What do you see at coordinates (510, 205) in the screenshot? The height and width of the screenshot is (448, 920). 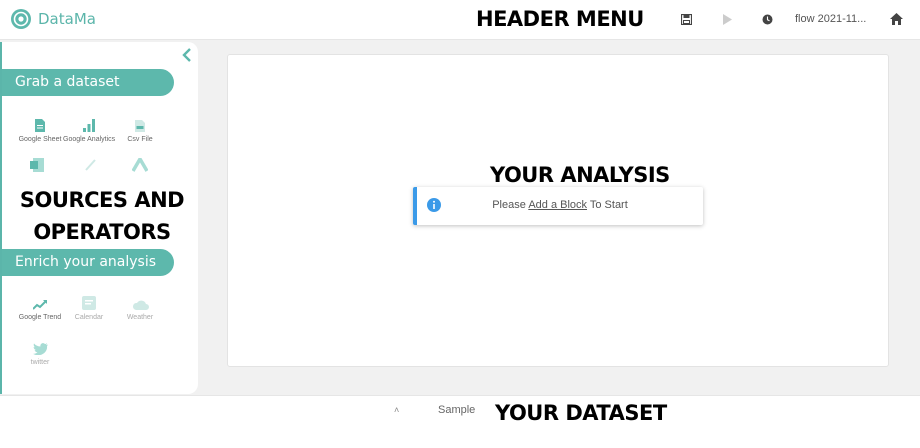 I see `notice-prefix: Please` at bounding box center [510, 205].